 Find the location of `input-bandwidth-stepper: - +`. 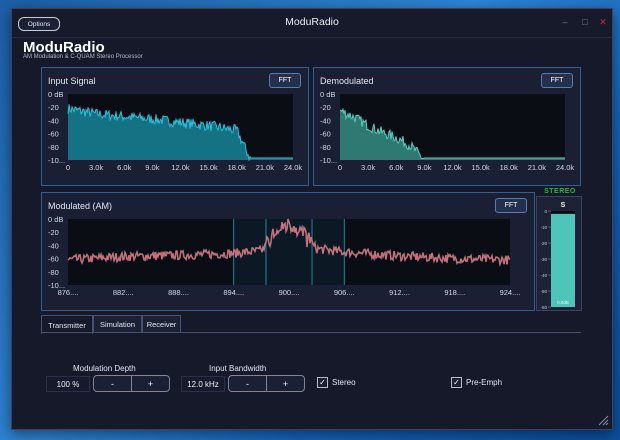

input-bandwidth-stepper: - + is located at coordinates (266, 383).